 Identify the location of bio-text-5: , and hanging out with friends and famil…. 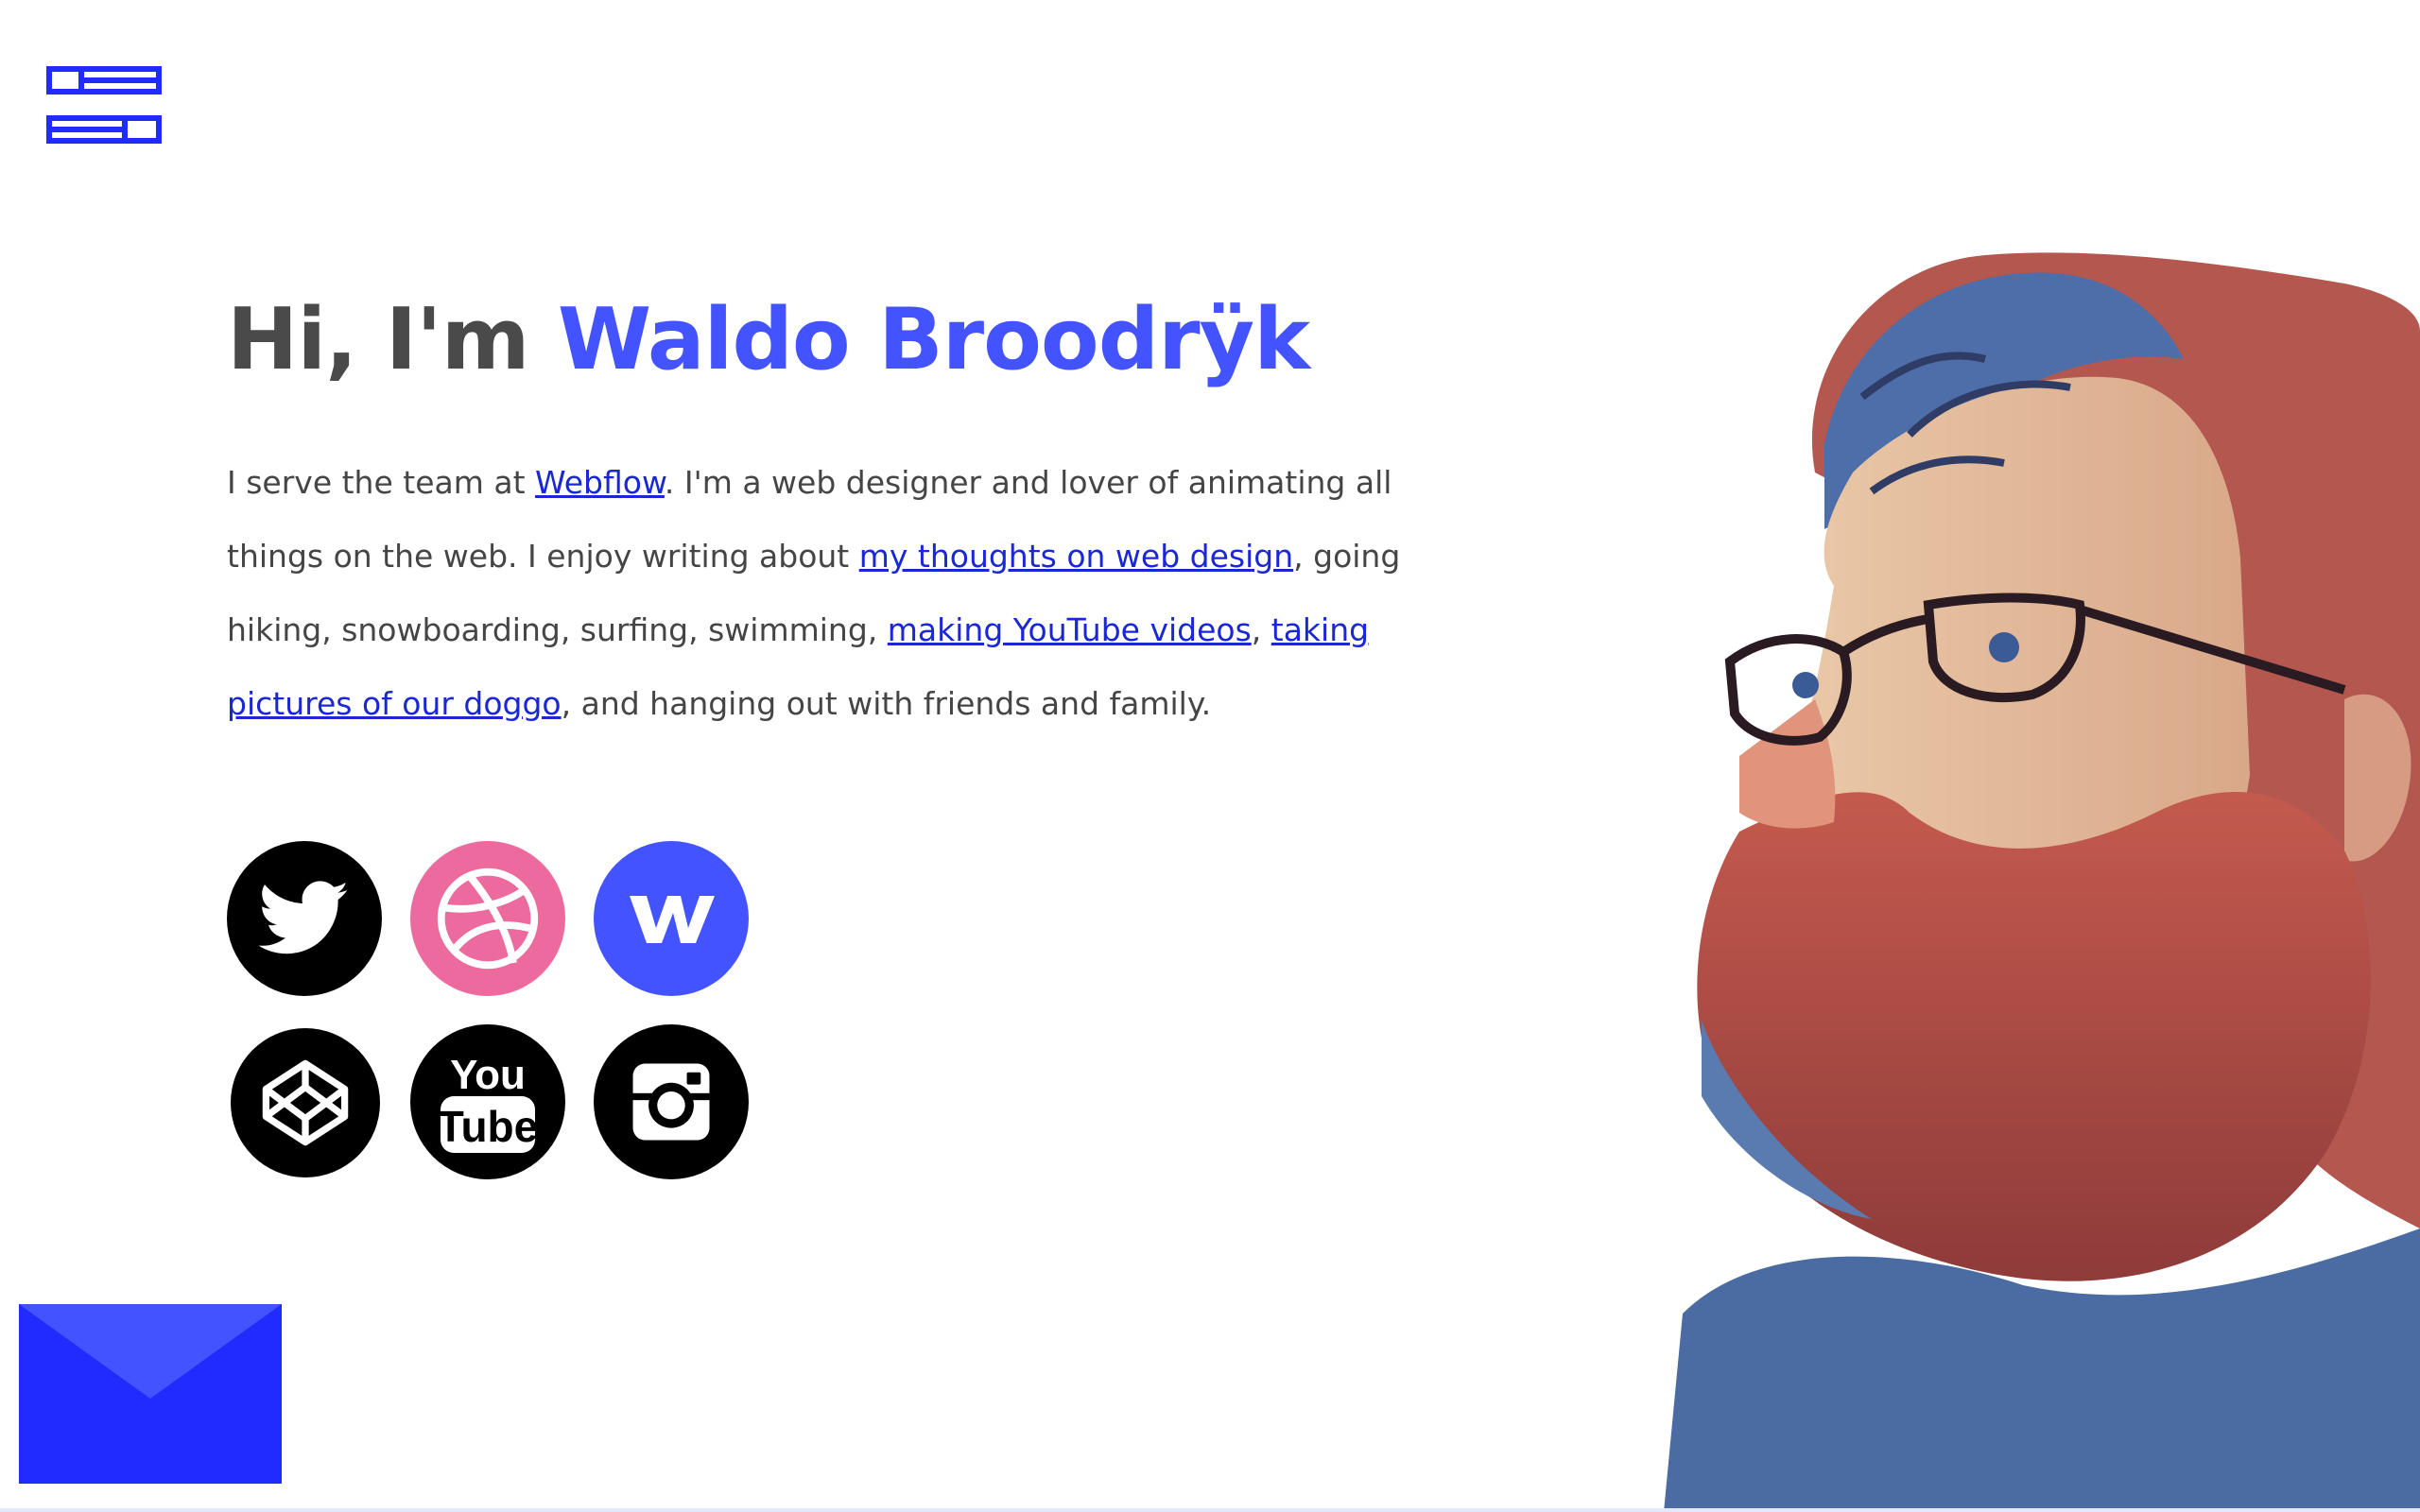
(886, 703).